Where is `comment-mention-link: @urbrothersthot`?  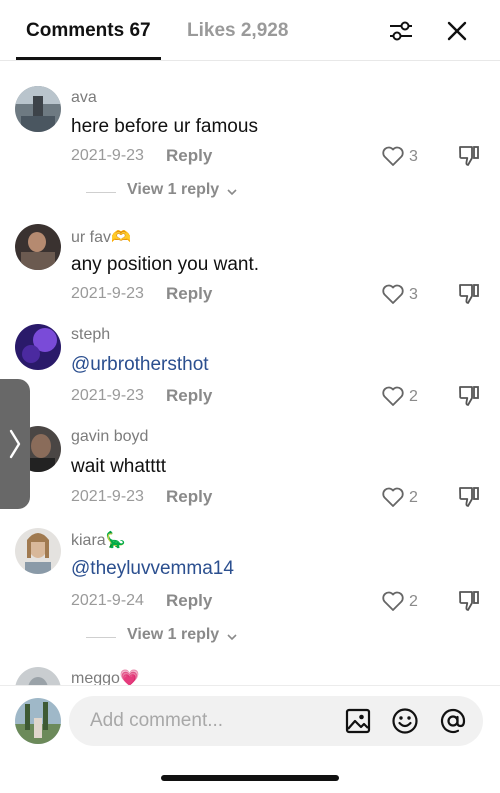
comment-mention-link: @urbrothersthot is located at coordinates (140, 365).